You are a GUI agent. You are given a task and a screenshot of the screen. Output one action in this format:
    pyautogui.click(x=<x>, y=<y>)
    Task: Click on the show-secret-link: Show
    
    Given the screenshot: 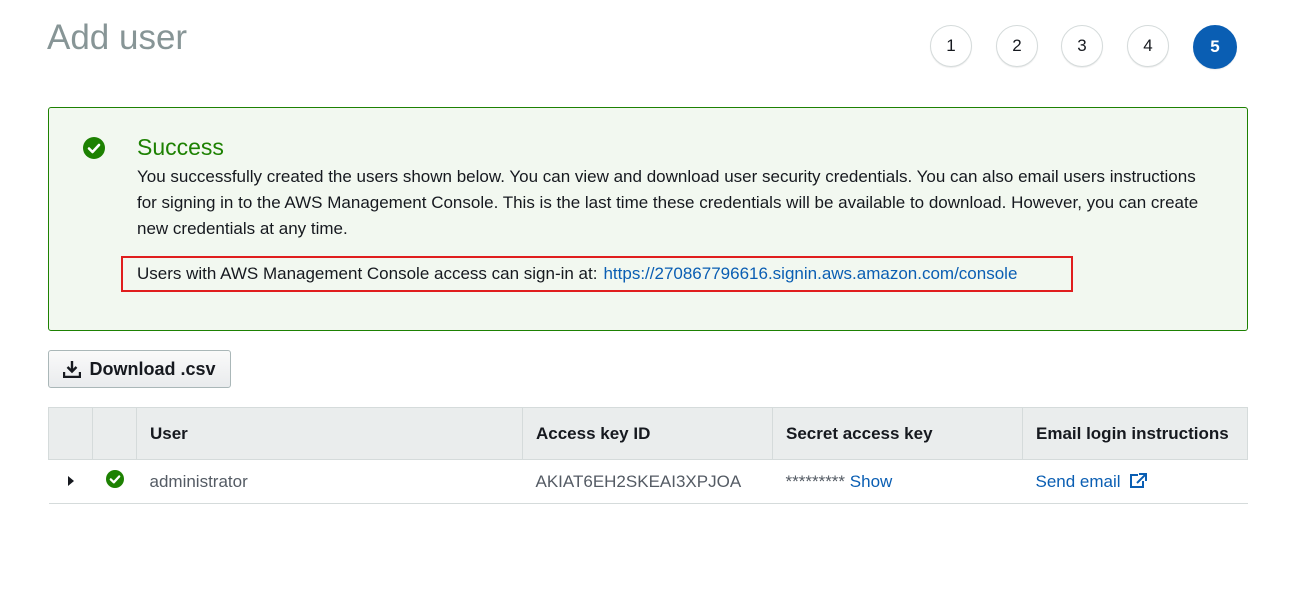 What is the action you would take?
    pyautogui.click(x=871, y=481)
    